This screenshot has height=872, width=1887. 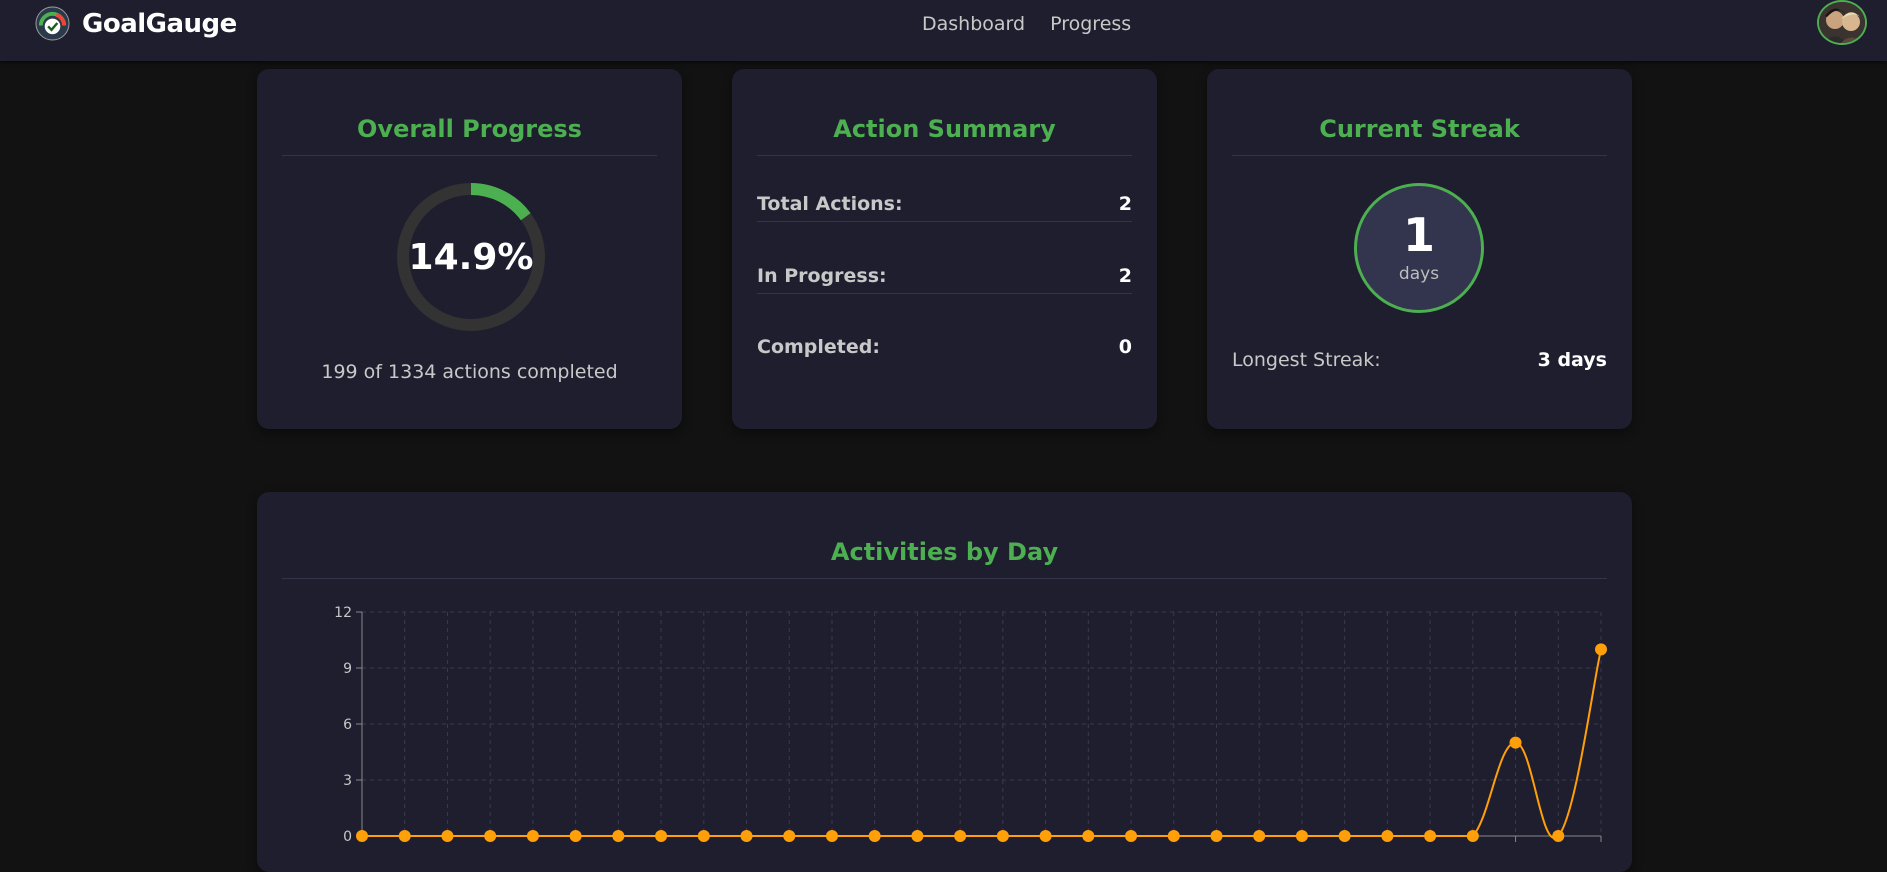 I want to click on longest-streak-row: Longest Streak: 3 days, so click(x=1419, y=360).